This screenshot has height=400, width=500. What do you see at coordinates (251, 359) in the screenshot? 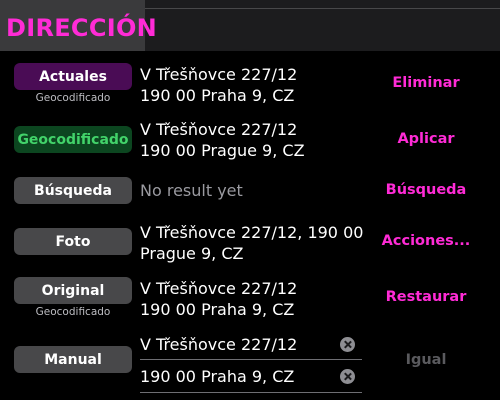
I see `manual-street-field-underline` at bounding box center [251, 359].